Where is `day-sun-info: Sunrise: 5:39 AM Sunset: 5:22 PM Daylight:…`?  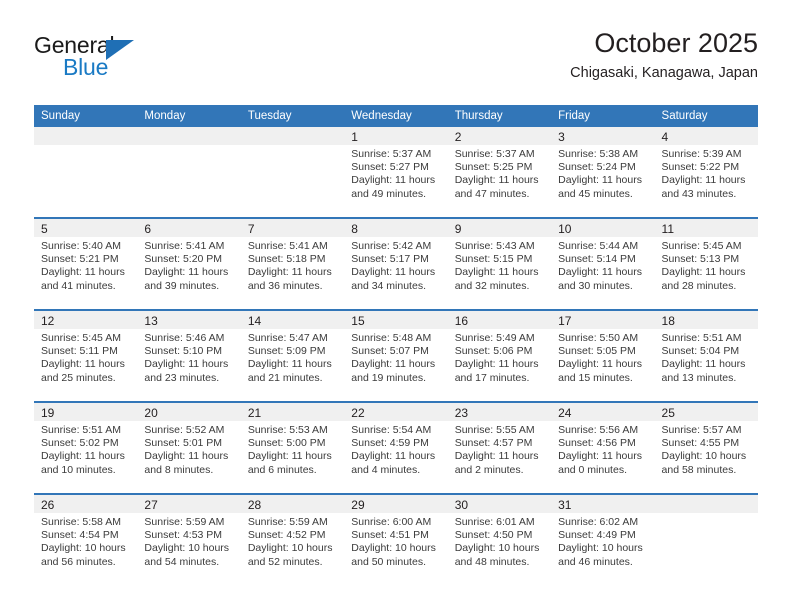 day-sun-info: Sunrise: 5:39 AM Sunset: 5:22 PM Daylight:… is located at coordinates (706, 173).